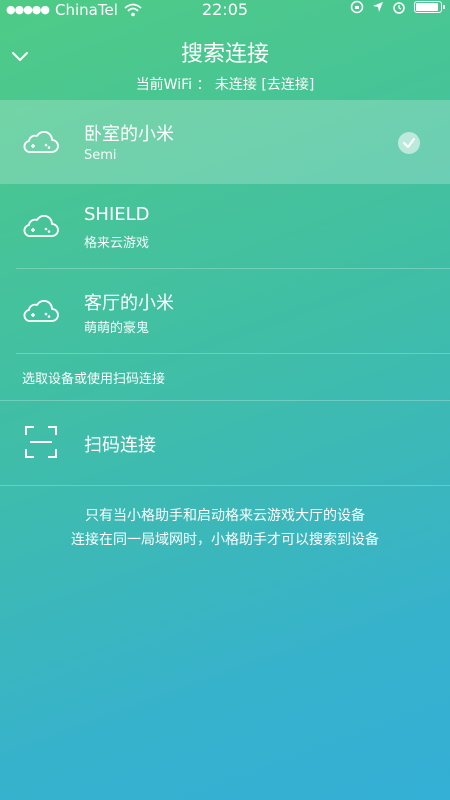 This screenshot has height=800, width=450. I want to click on device-name: SHIELD, so click(117, 214).